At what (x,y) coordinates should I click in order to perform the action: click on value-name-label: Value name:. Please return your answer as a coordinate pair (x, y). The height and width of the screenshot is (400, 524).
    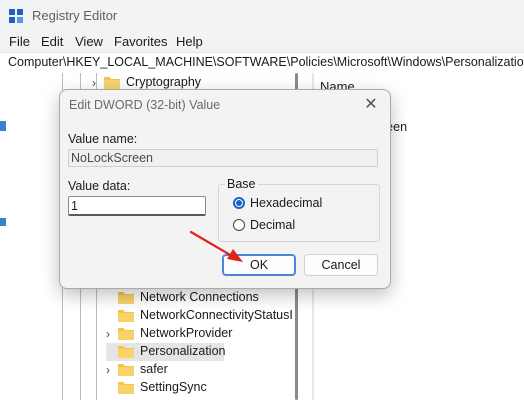
    Looking at the image, I should click on (103, 139).